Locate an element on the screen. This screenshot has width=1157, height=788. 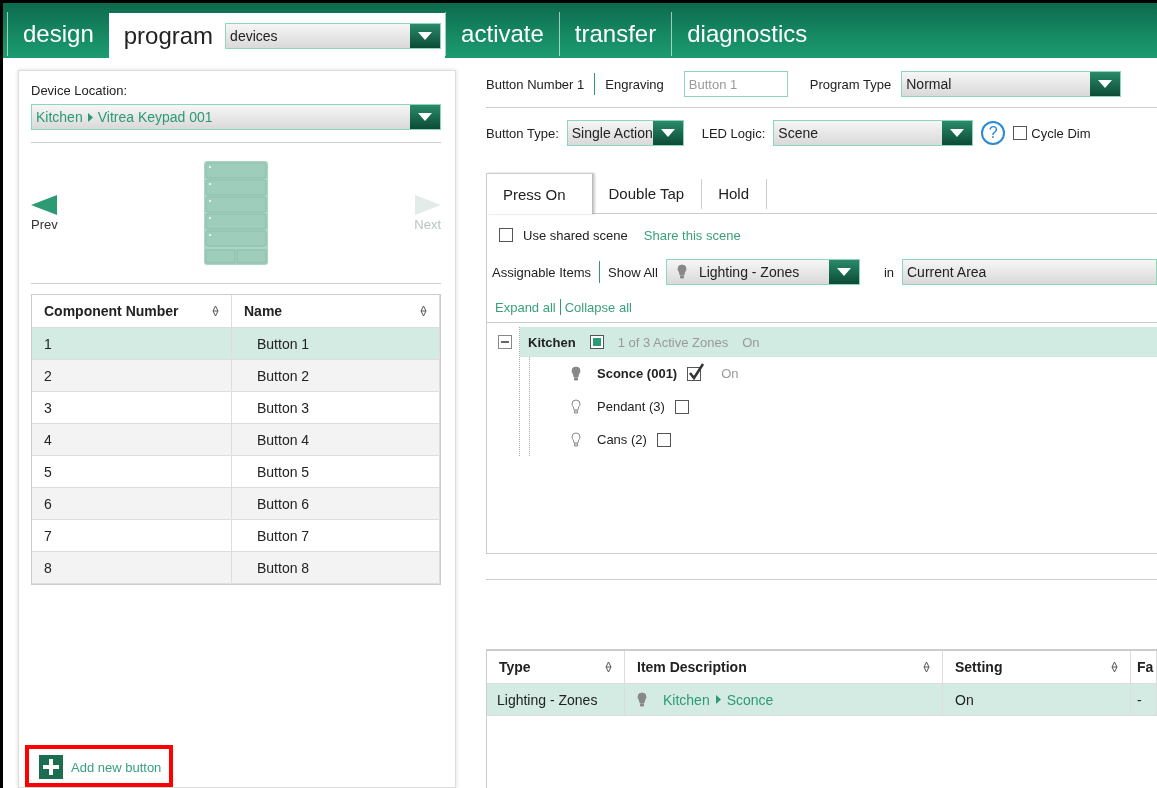
zone-group-name: Kitchen is located at coordinates (552, 342).